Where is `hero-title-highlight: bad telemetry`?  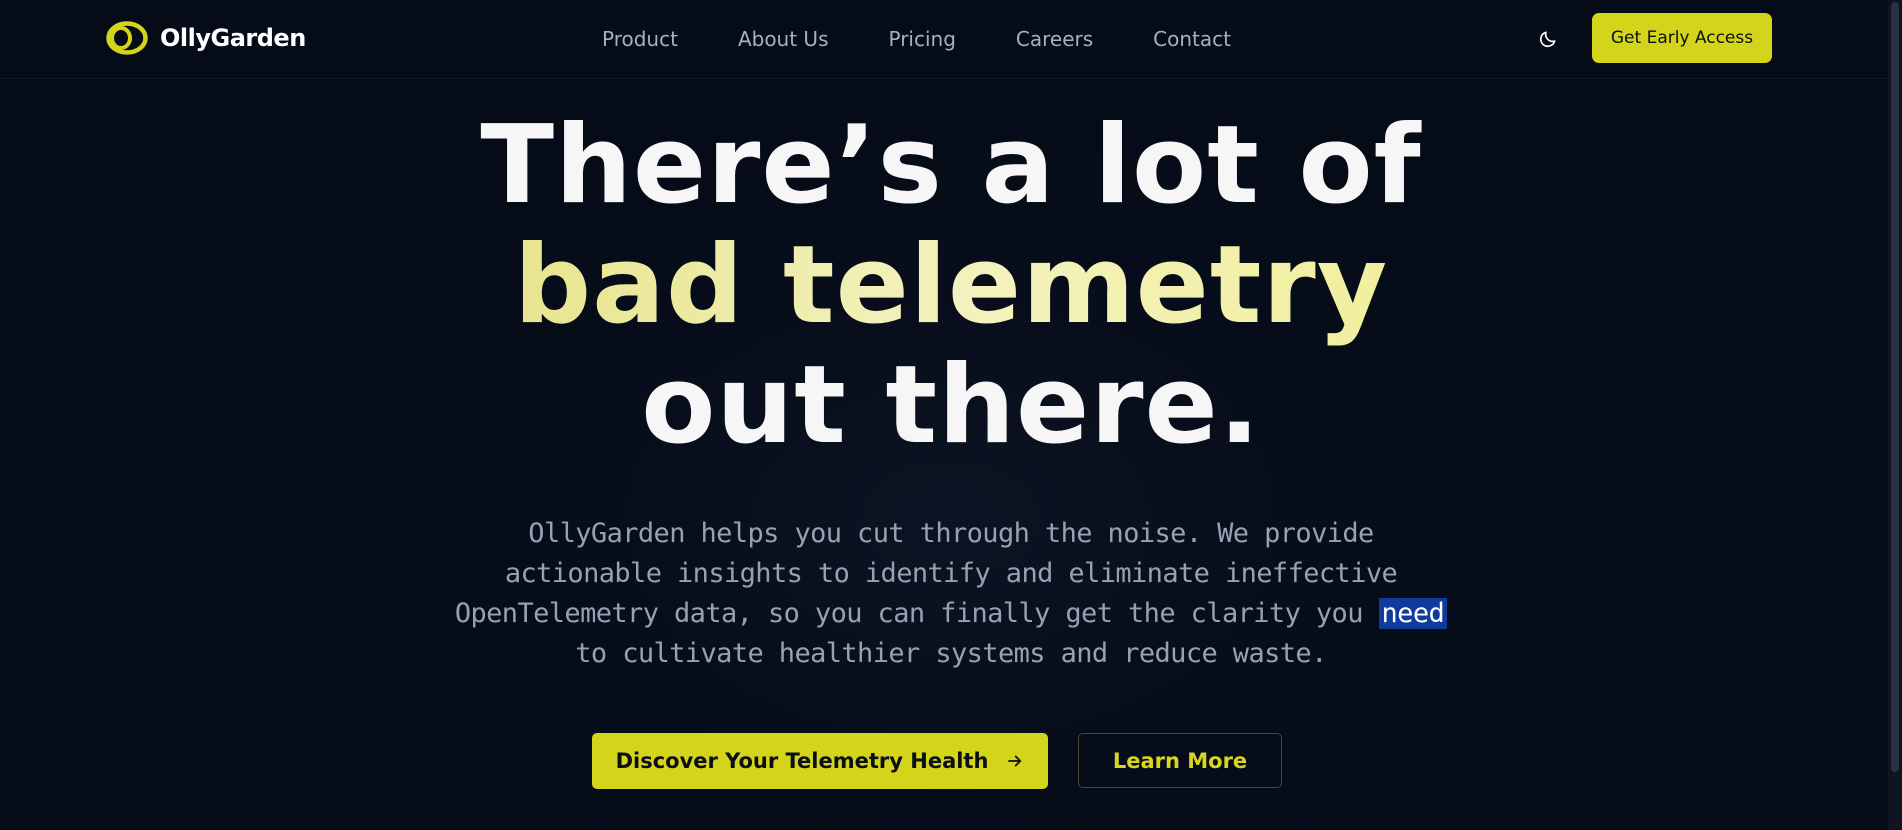 hero-title-highlight: bad telemetry is located at coordinates (951, 286).